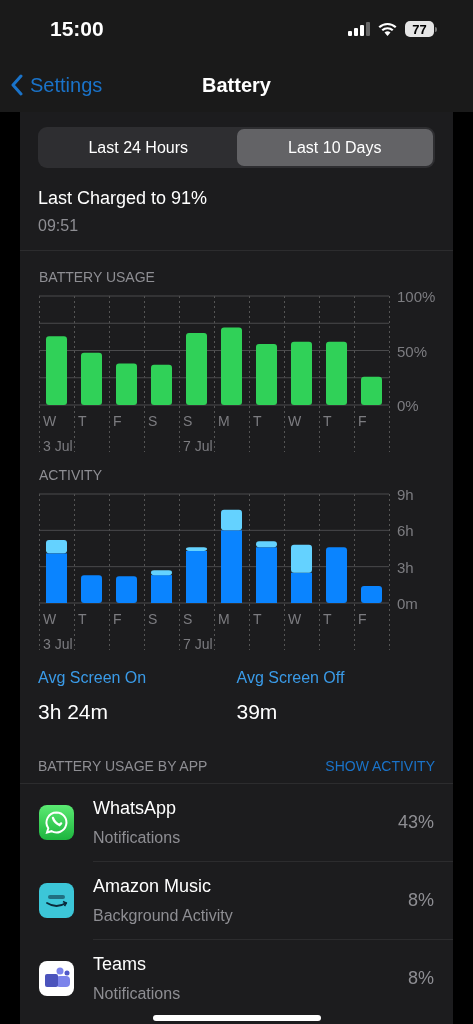 The width and height of the screenshot is (473, 1024). What do you see at coordinates (236, 85) in the screenshot?
I see `page-title: Battery` at bounding box center [236, 85].